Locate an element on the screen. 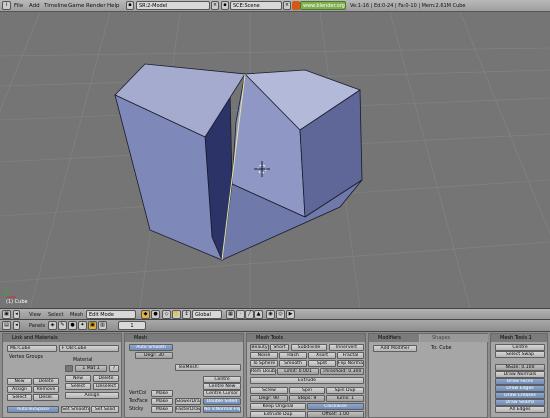  menu-help: Help is located at coordinates (113, 6).